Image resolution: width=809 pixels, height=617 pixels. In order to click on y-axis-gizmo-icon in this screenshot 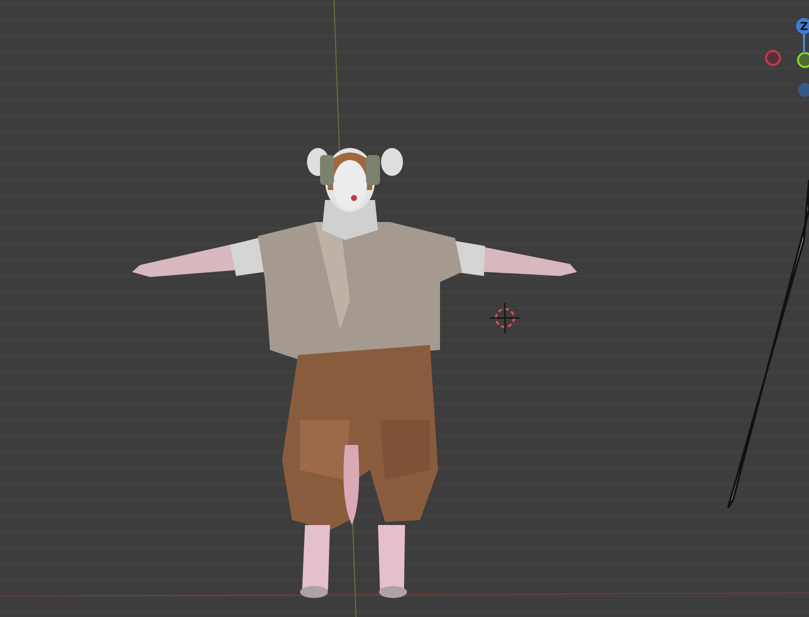, I will do `click(803, 60)`.